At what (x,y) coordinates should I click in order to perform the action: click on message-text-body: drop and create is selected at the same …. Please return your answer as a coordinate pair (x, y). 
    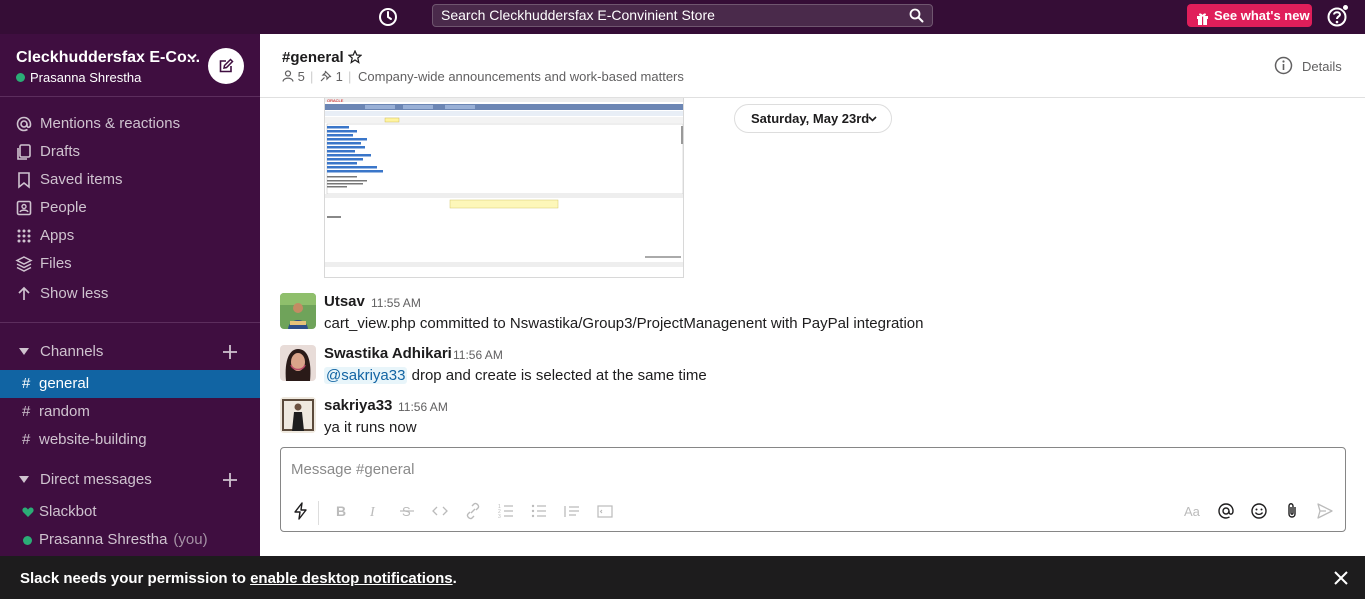
    Looking at the image, I should click on (557, 375).